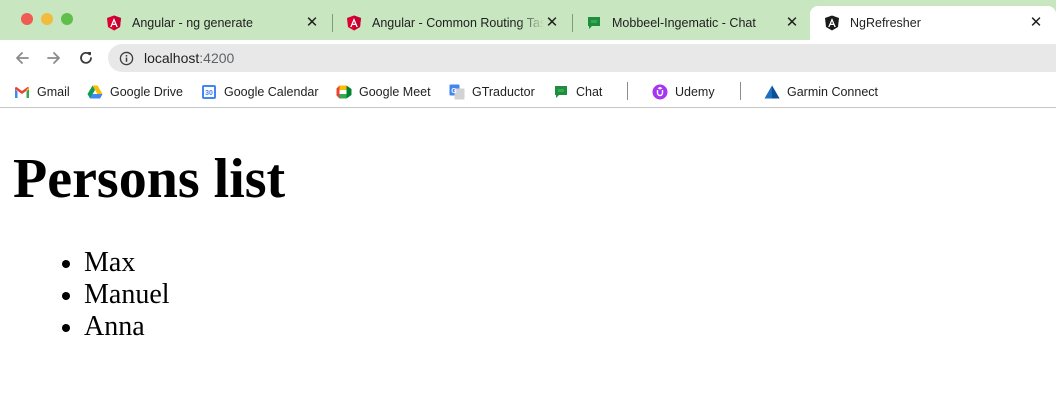 This screenshot has width=1056, height=400. I want to click on angular-black-icon, so click(832, 23).